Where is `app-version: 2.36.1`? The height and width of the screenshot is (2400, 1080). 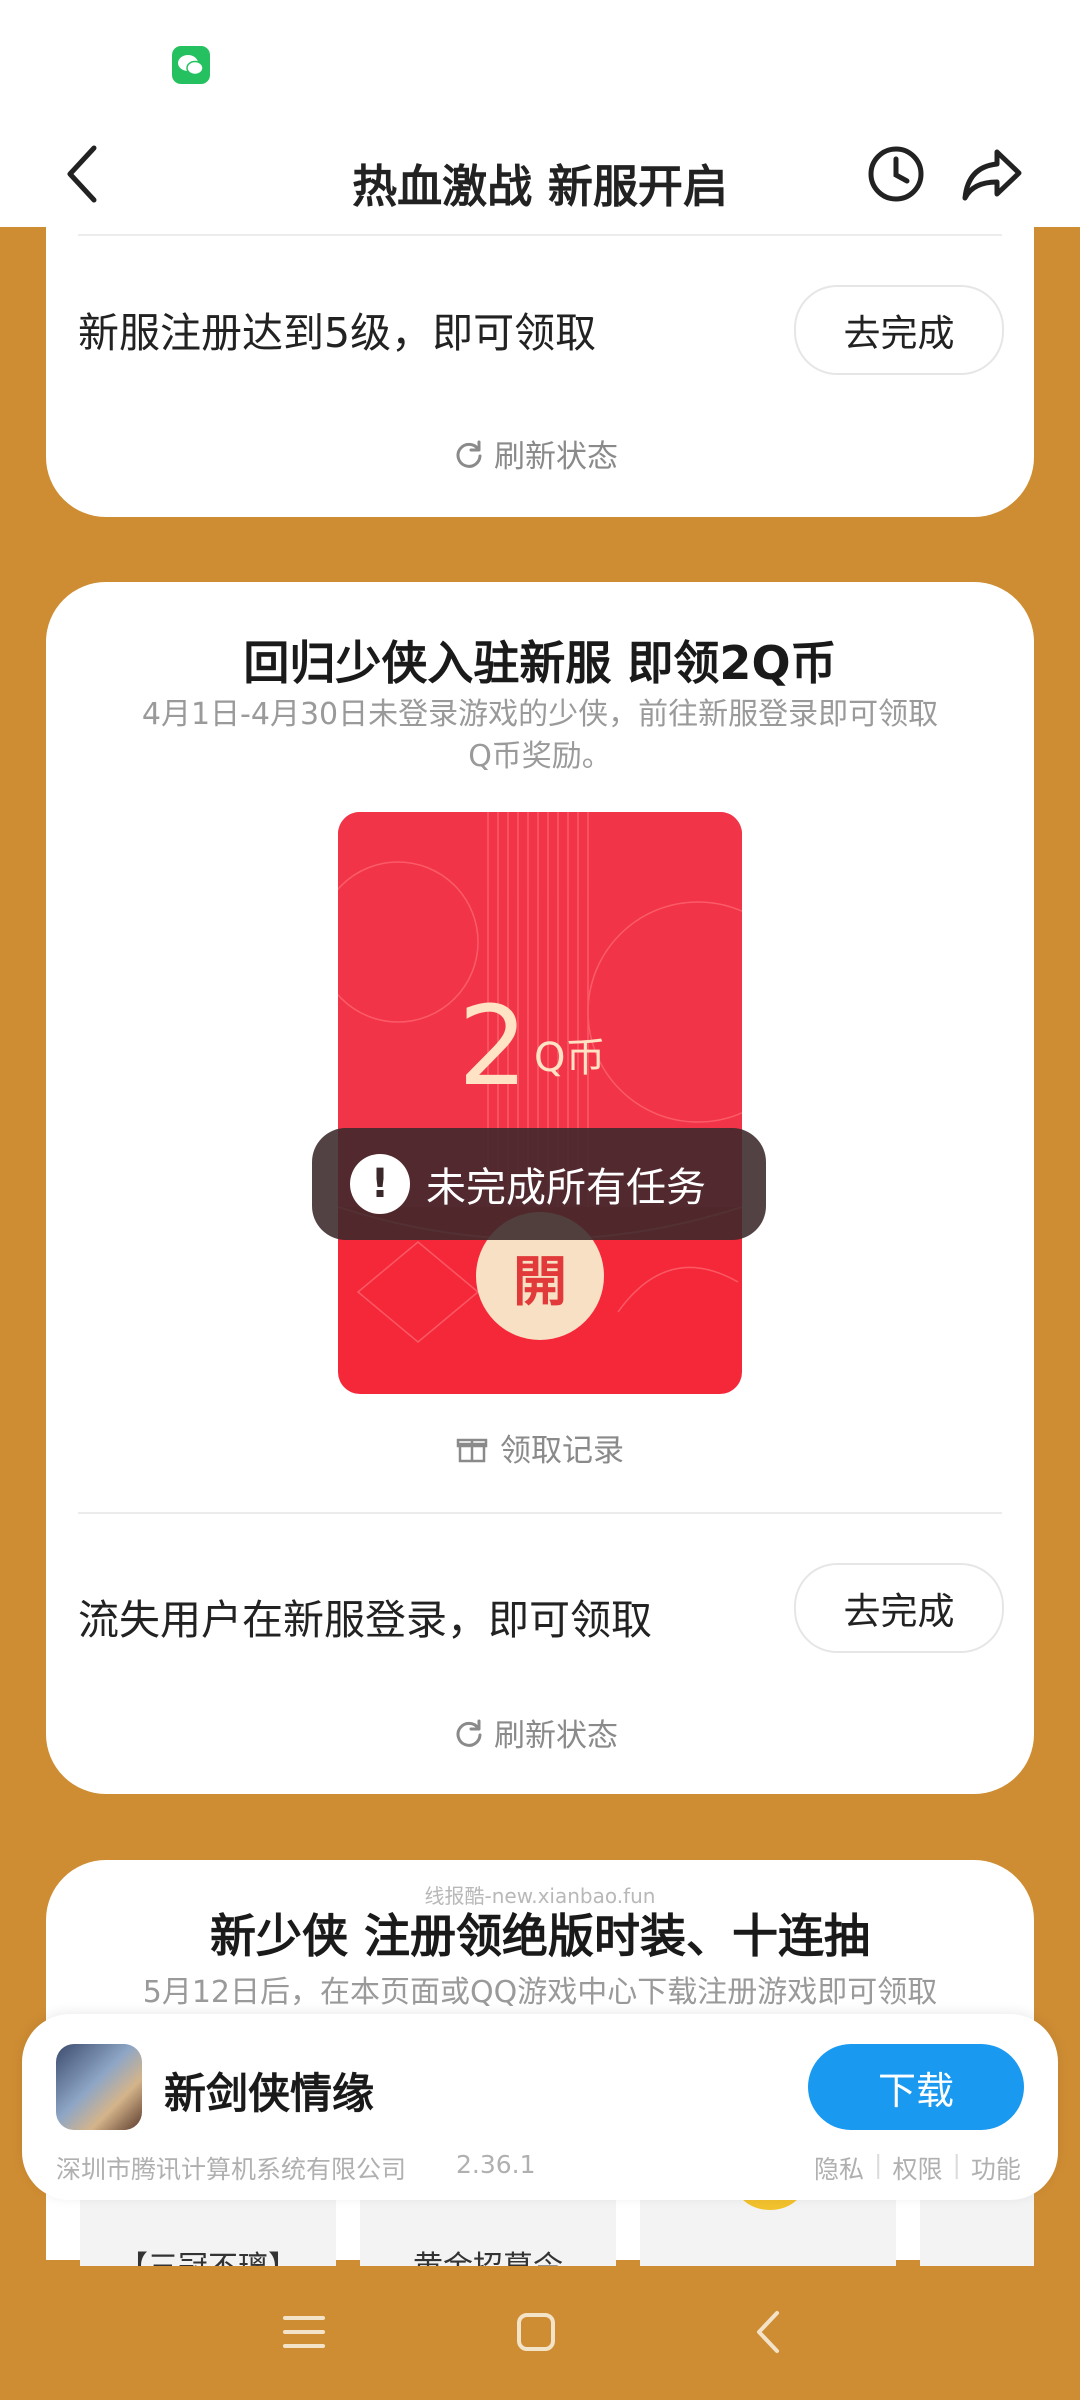 app-version: 2.36.1 is located at coordinates (496, 2164).